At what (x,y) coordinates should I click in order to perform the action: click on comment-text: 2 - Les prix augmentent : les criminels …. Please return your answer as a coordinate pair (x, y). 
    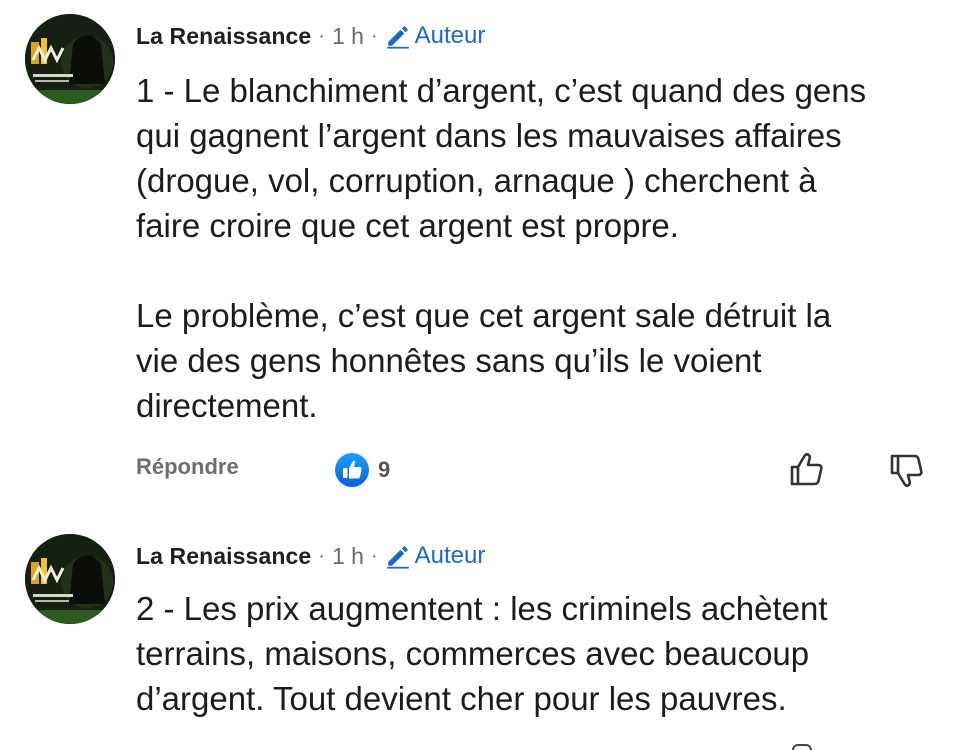
    Looking at the image, I should click on (482, 653).